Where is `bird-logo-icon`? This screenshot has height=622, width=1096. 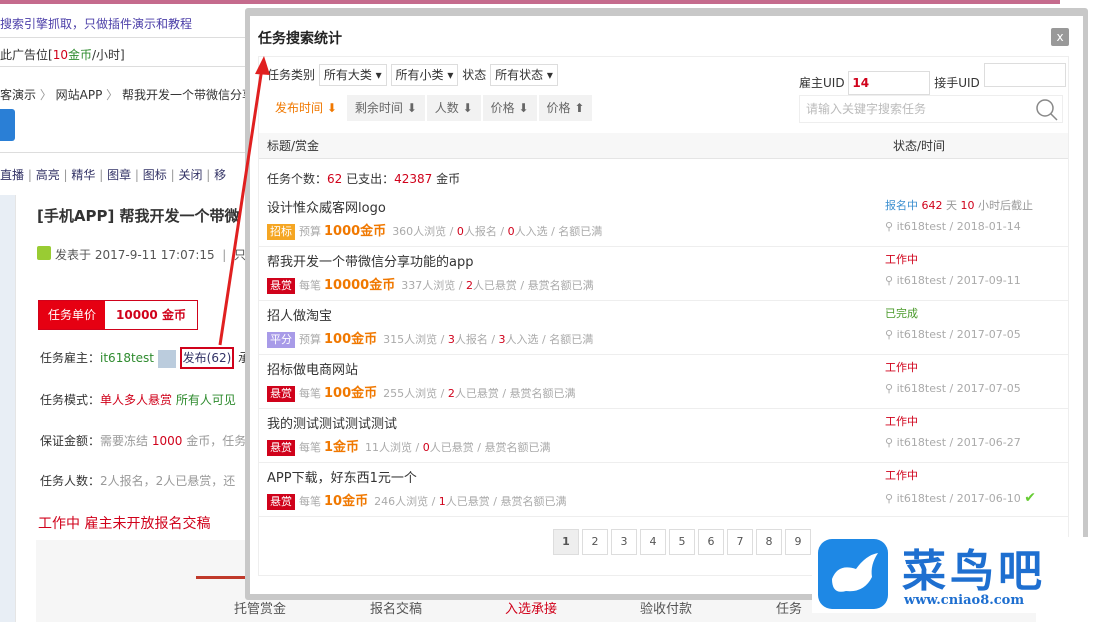 bird-logo-icon is located at coordinates (853, 574).